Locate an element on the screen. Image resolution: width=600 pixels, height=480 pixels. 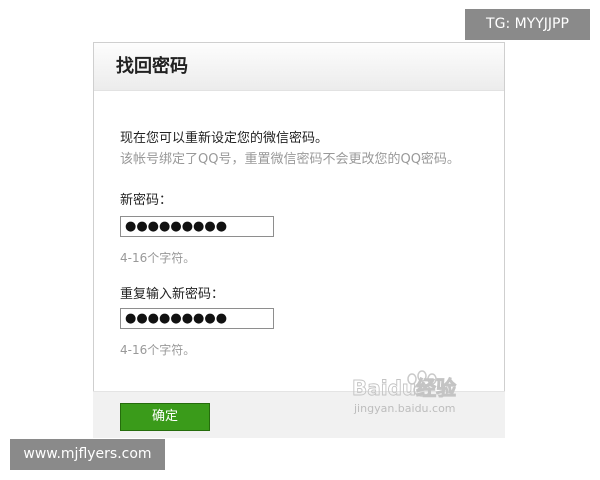
new-password-hint: 4-16个字符。 is located at coordinates (158, 258).